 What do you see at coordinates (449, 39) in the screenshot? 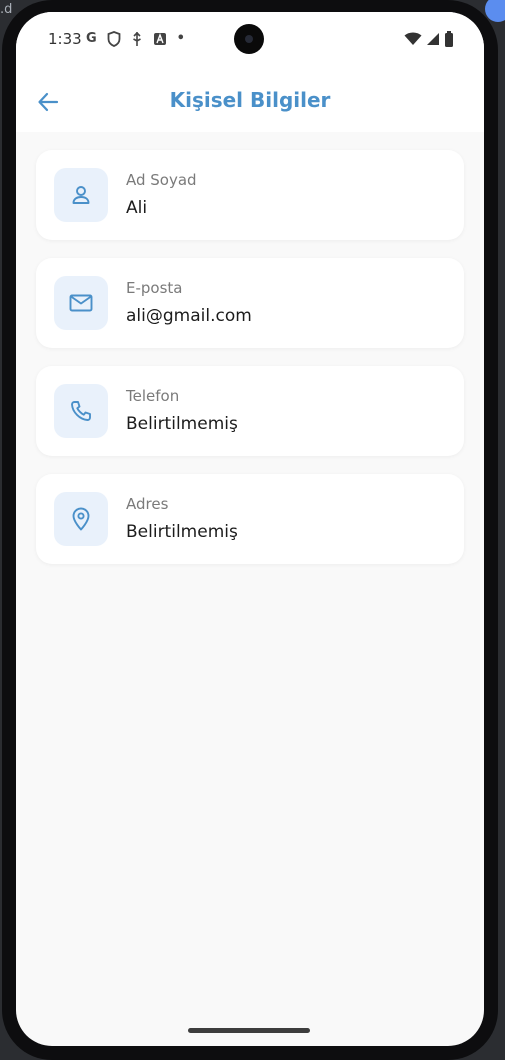
I see `battery-icon` at bounding box center [449, 39].